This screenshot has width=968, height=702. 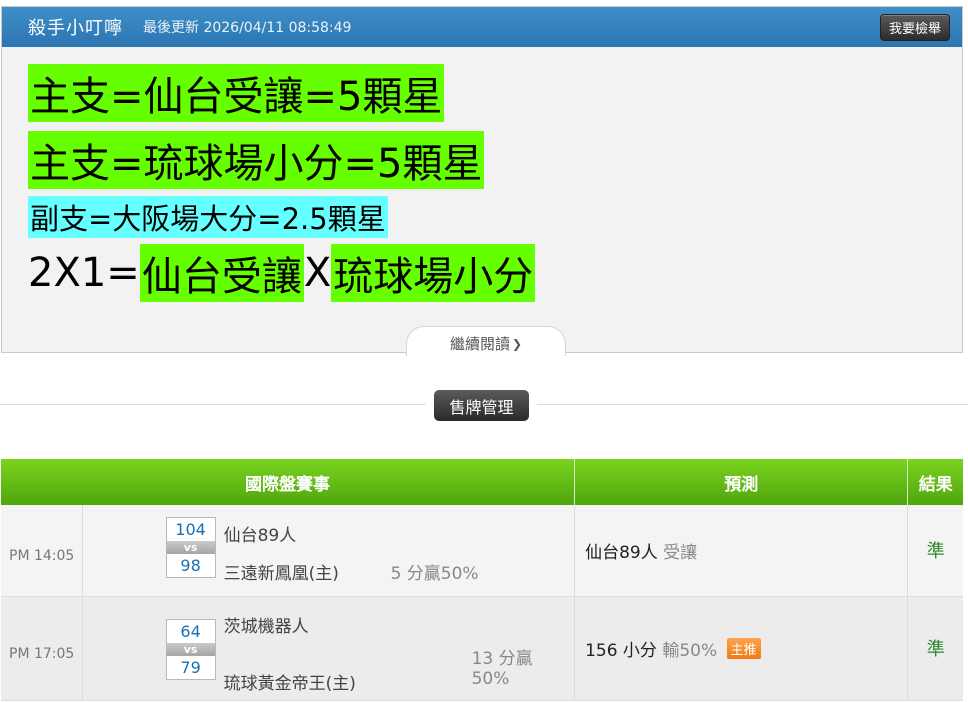 What do you see at coordinates (260, 536) in the screenshot?
I see `team-1: 仙台89人` at bounding box center [260, 536].